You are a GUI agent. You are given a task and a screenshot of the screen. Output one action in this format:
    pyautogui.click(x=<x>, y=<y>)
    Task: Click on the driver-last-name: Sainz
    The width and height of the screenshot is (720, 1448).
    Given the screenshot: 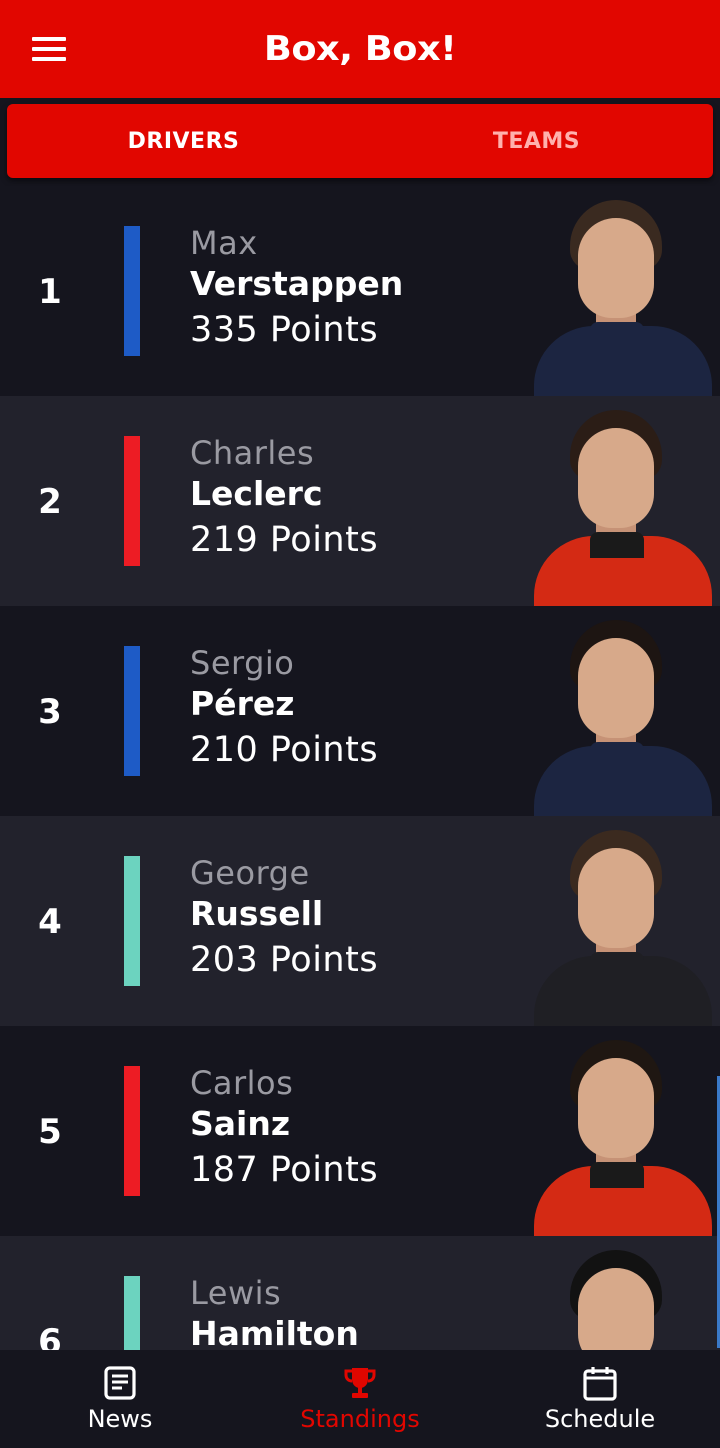 What is the action you would take?
    pyautogui.click(x=240, y=1123)
    